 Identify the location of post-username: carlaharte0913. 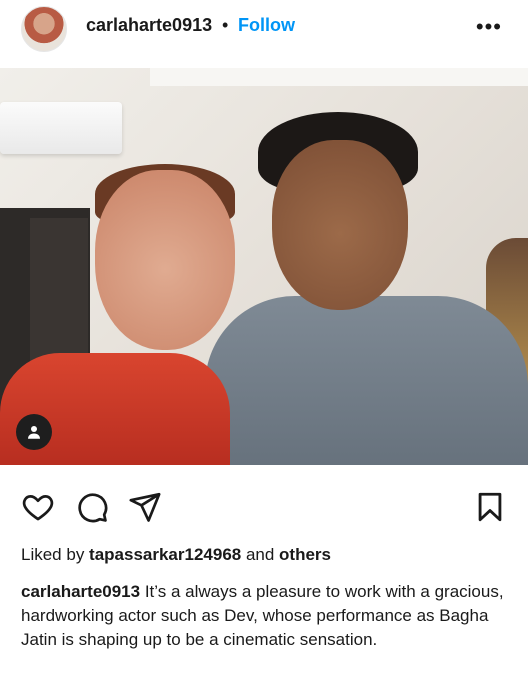
(149, 25).